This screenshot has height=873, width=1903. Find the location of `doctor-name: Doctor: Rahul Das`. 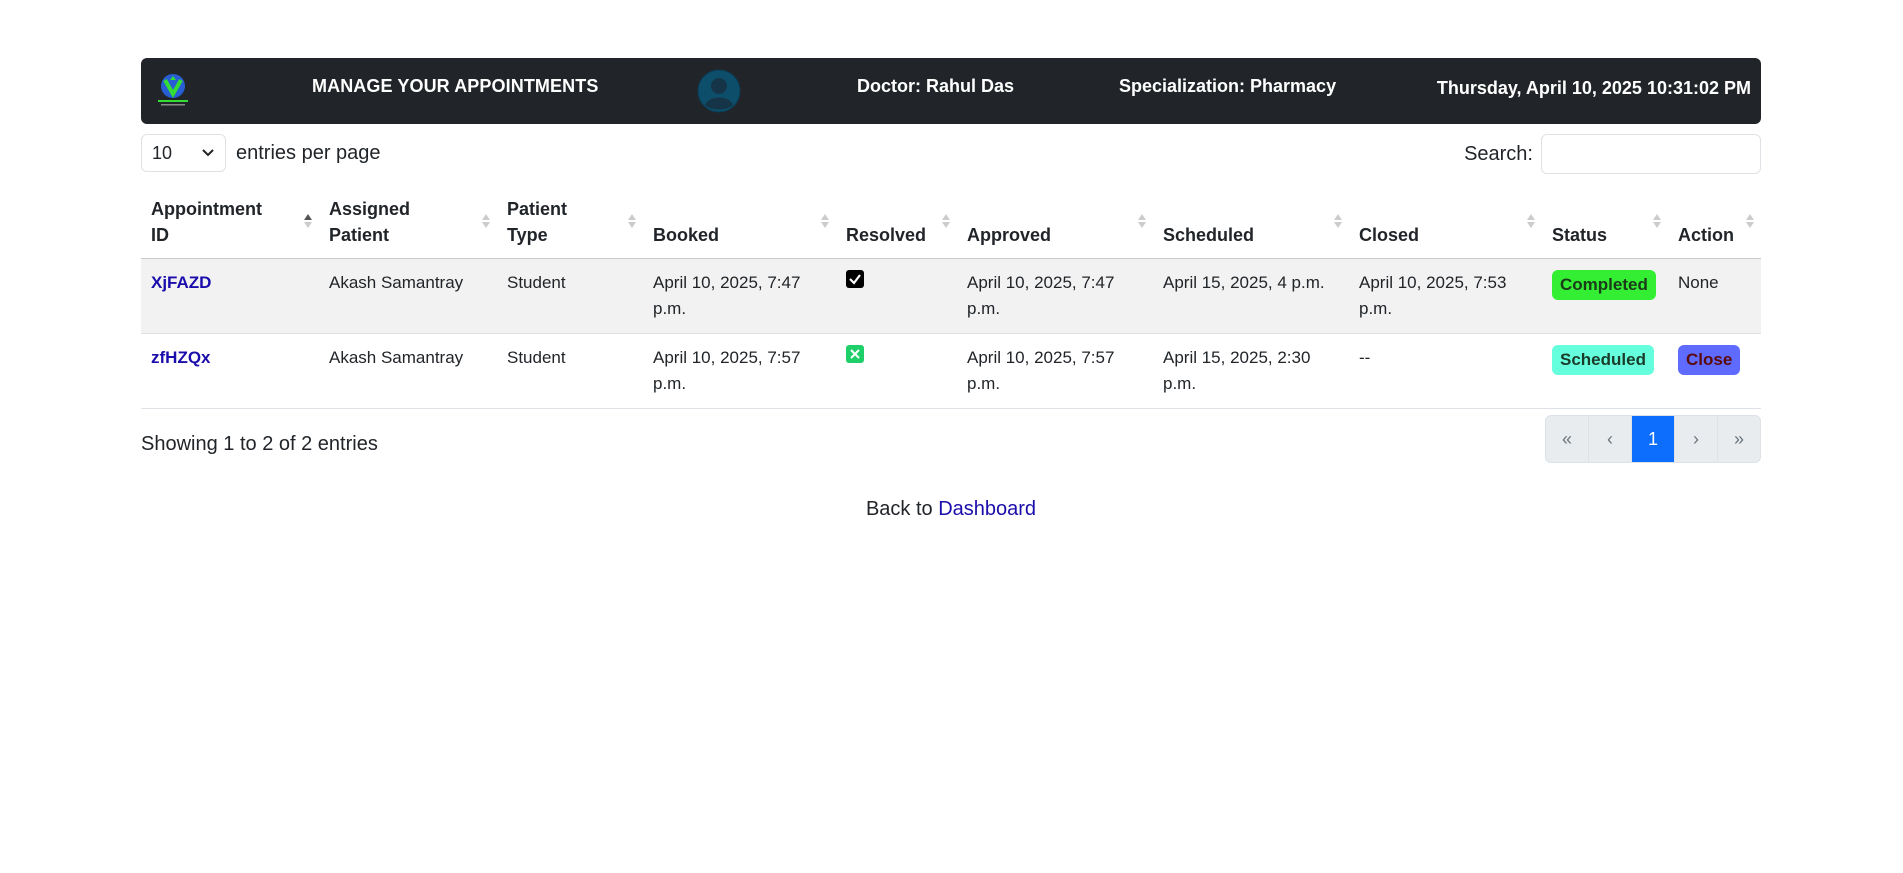

doctor-name: Doctor: Rahul Das is located at coordinates (936, 86).